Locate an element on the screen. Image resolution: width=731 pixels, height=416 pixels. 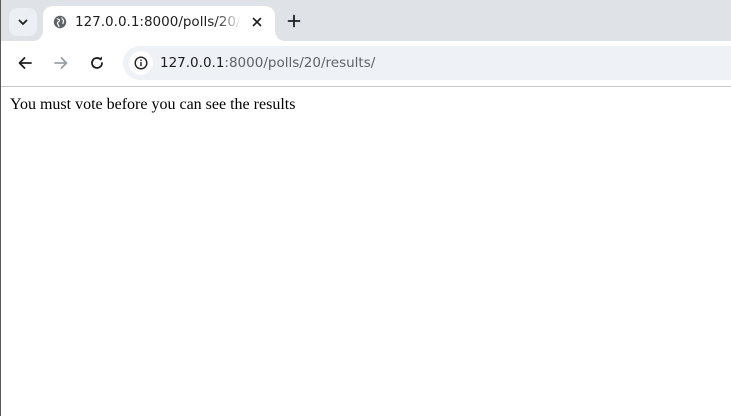
url-text: 127.0.0.1:8000/polls/20/results/ is located at coordinates (267, 63).